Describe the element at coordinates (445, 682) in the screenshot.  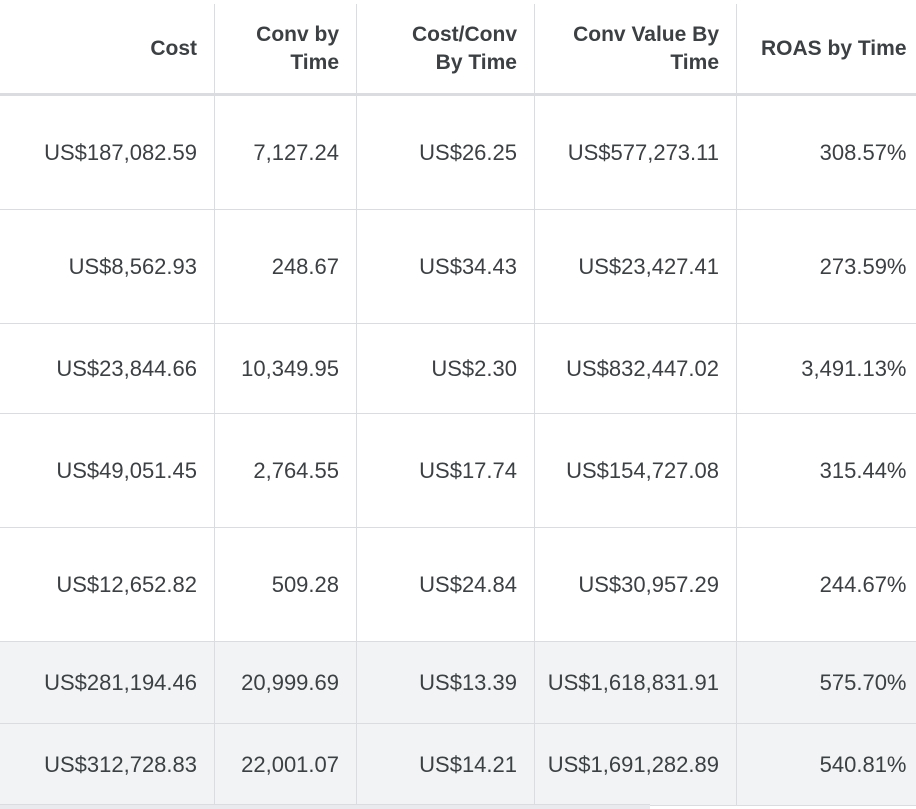
I see `cell-cost-conv: US$13.39` at that location.